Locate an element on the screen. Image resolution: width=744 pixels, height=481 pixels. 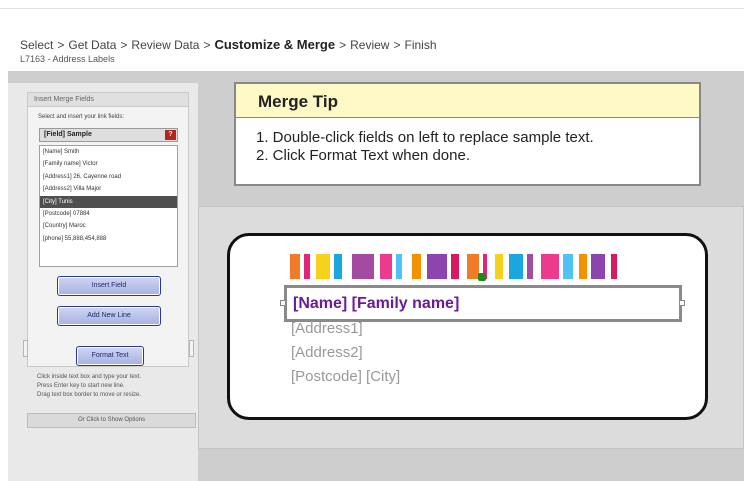
move-cursor-icon is located at coordinates (482, 277).